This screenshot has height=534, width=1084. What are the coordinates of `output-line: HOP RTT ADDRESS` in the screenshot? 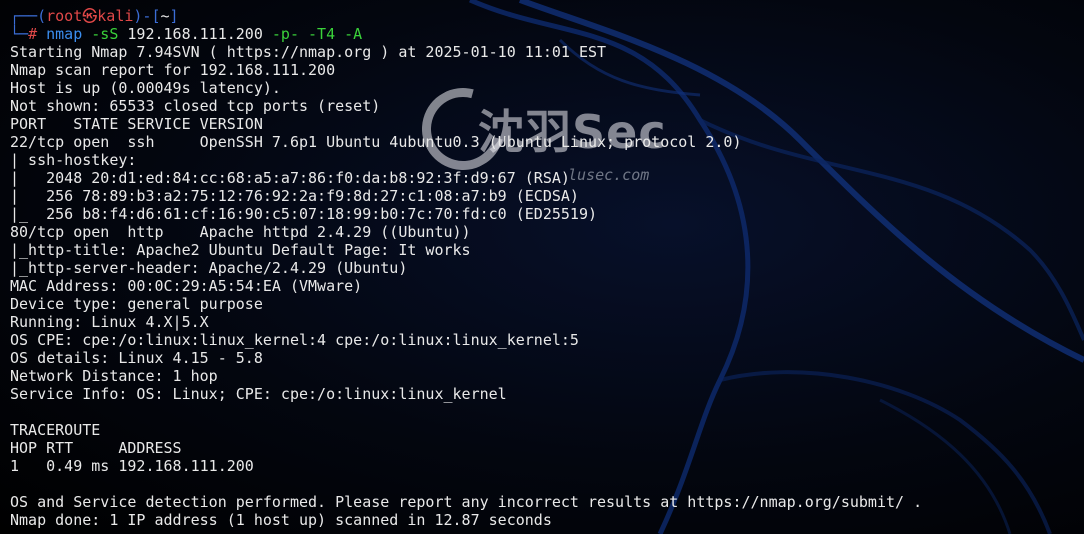 It's located at (96, 448).